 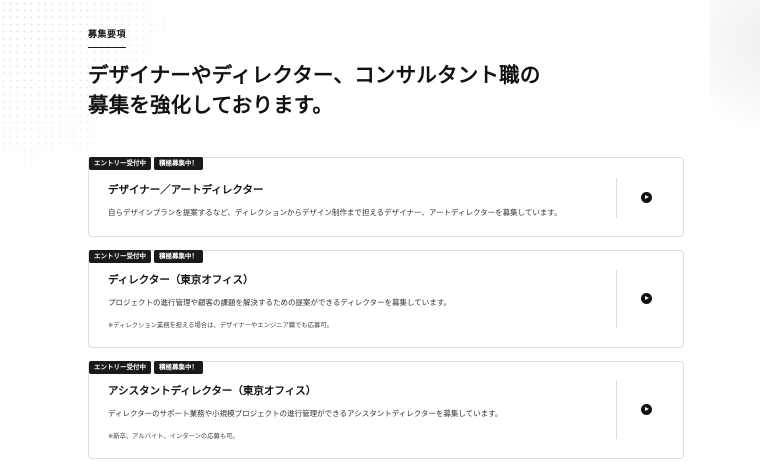 What do you see at coordinates (314, 75) in the screenshot?
I see `heading-line-1: デザイナーやディレクター、コンサルタント職の` at bounding box center [314, 75].